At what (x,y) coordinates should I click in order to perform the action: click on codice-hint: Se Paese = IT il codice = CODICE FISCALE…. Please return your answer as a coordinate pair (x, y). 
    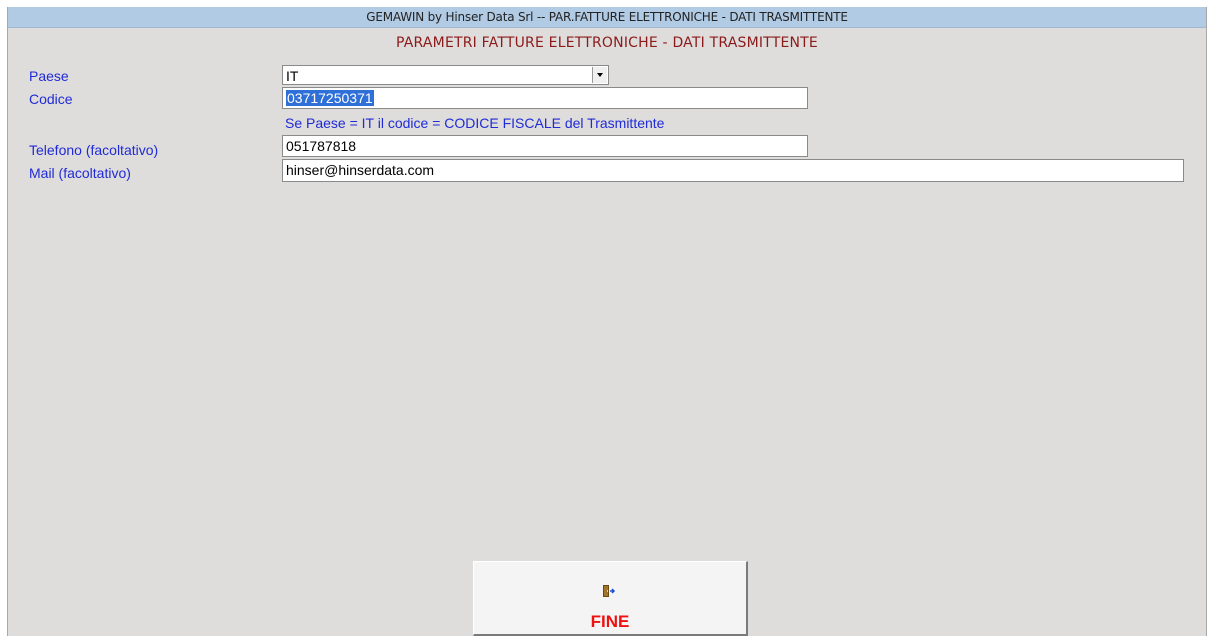
    Looking at the image, I should click on (475, 123).